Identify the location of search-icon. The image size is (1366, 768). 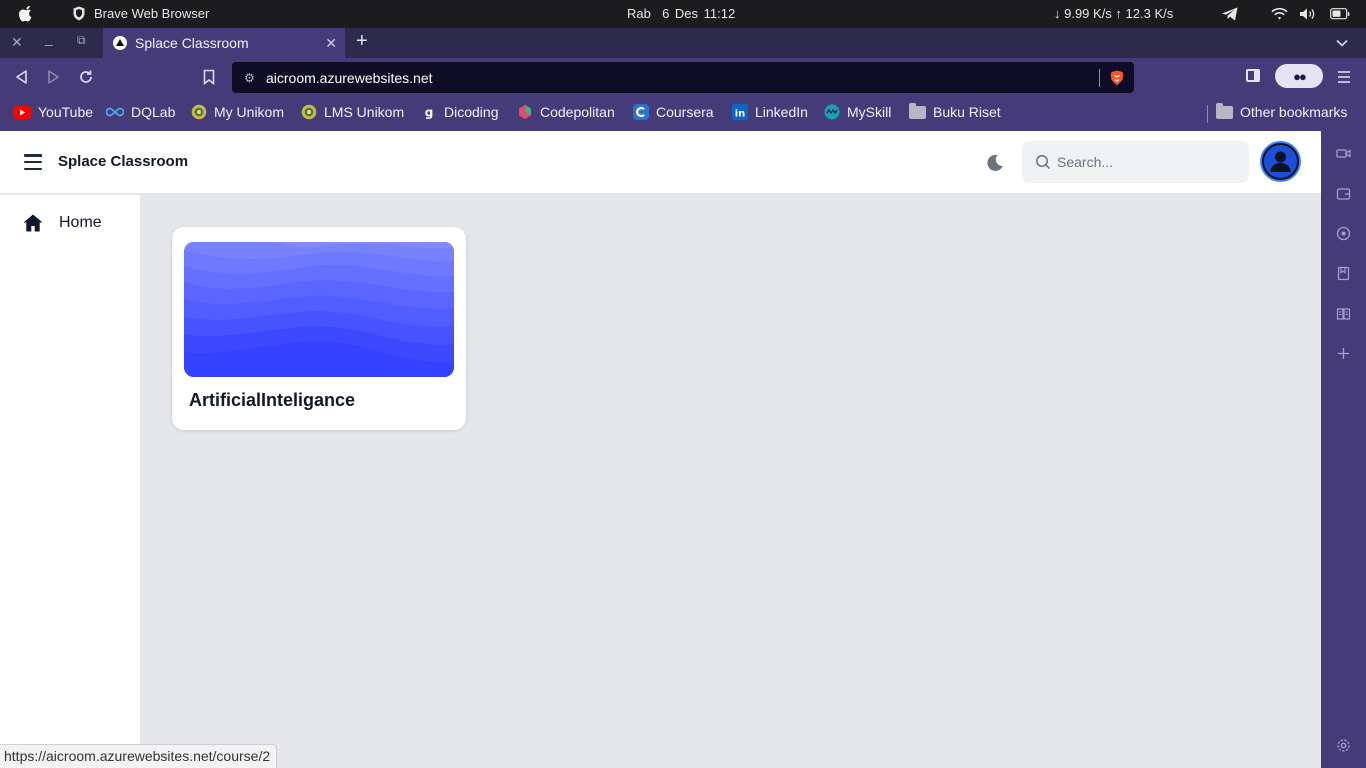
(1043, 162).